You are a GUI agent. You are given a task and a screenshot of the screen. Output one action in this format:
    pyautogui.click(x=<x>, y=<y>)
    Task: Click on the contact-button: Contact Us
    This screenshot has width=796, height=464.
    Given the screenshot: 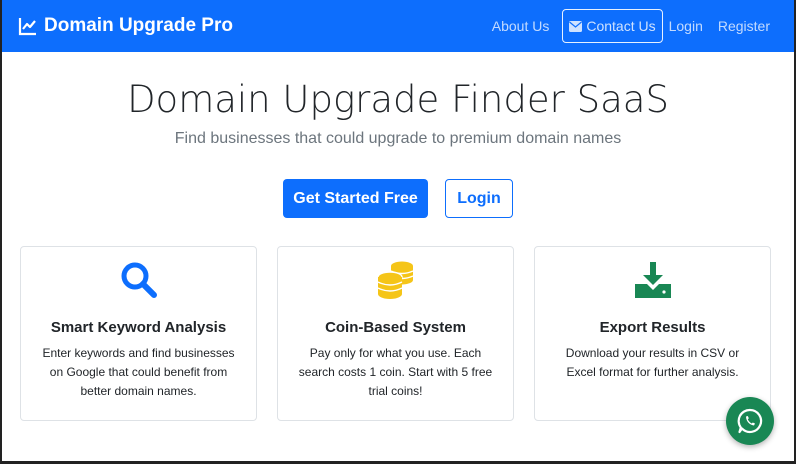 What is the action you would take?
    pyautogui.click(x=612, y=26)
    